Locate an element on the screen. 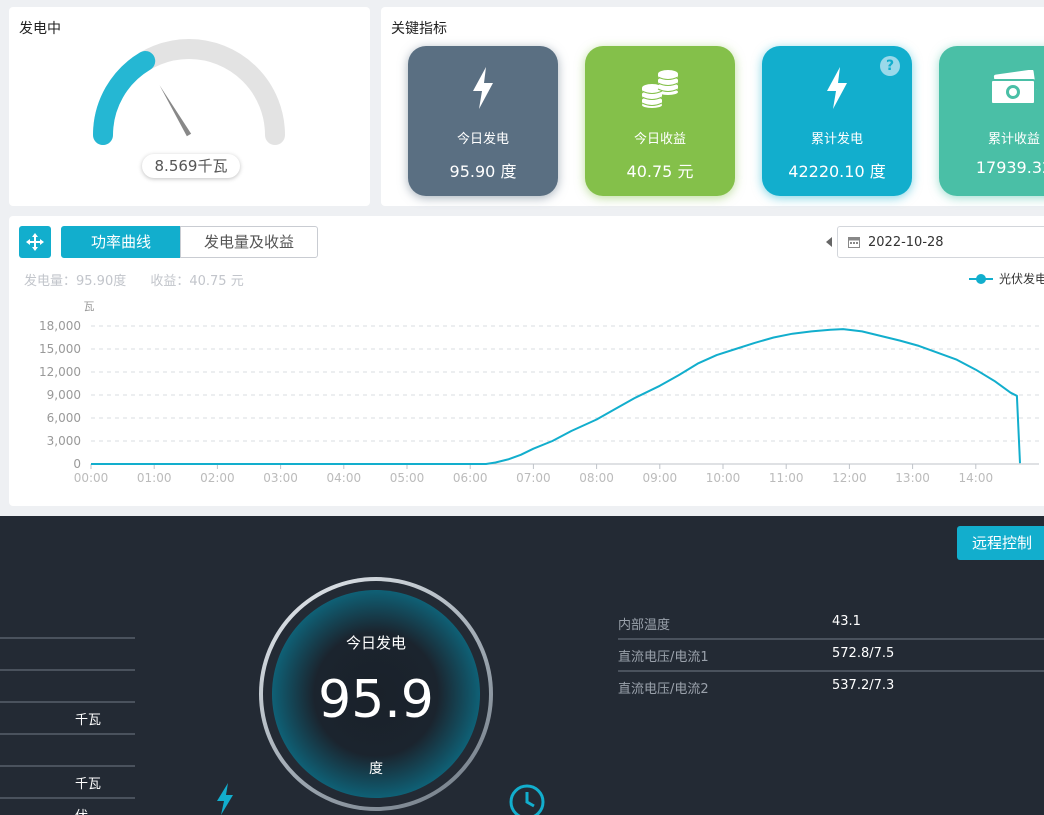 The height and width of the screenshot is (815, 1044). y-tick-label: 6,000 is located at coordinates (64, 418).